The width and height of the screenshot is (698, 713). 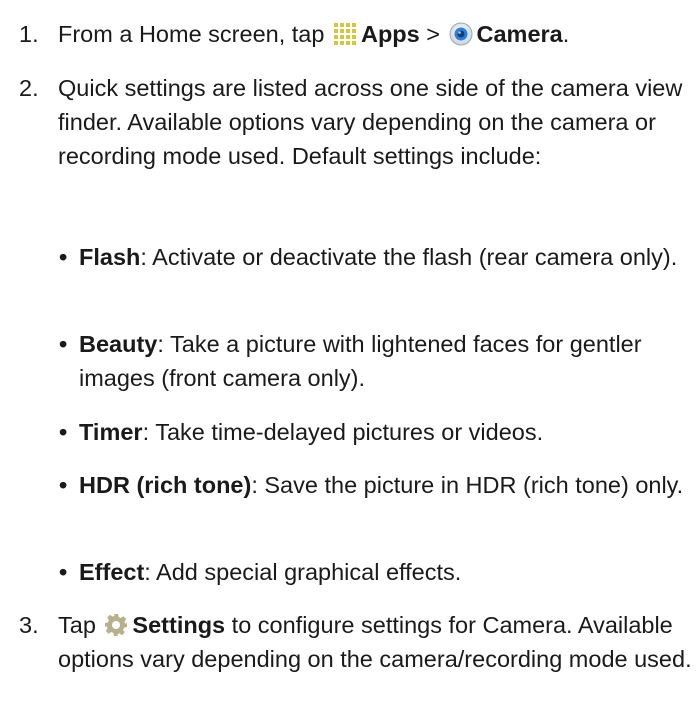 What do you see at coordinates (29, 88) in the screenshot?
I see `step-number: 2.` at bounding box center [29, 88].